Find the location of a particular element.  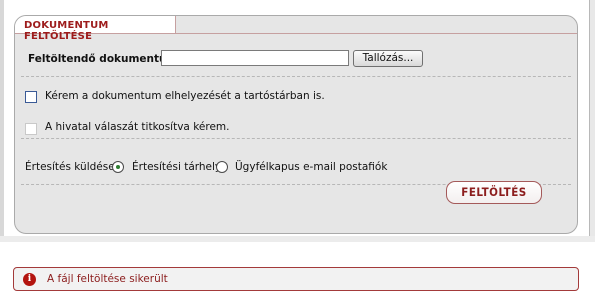

radio-storage is located at coordinates (118, 167).